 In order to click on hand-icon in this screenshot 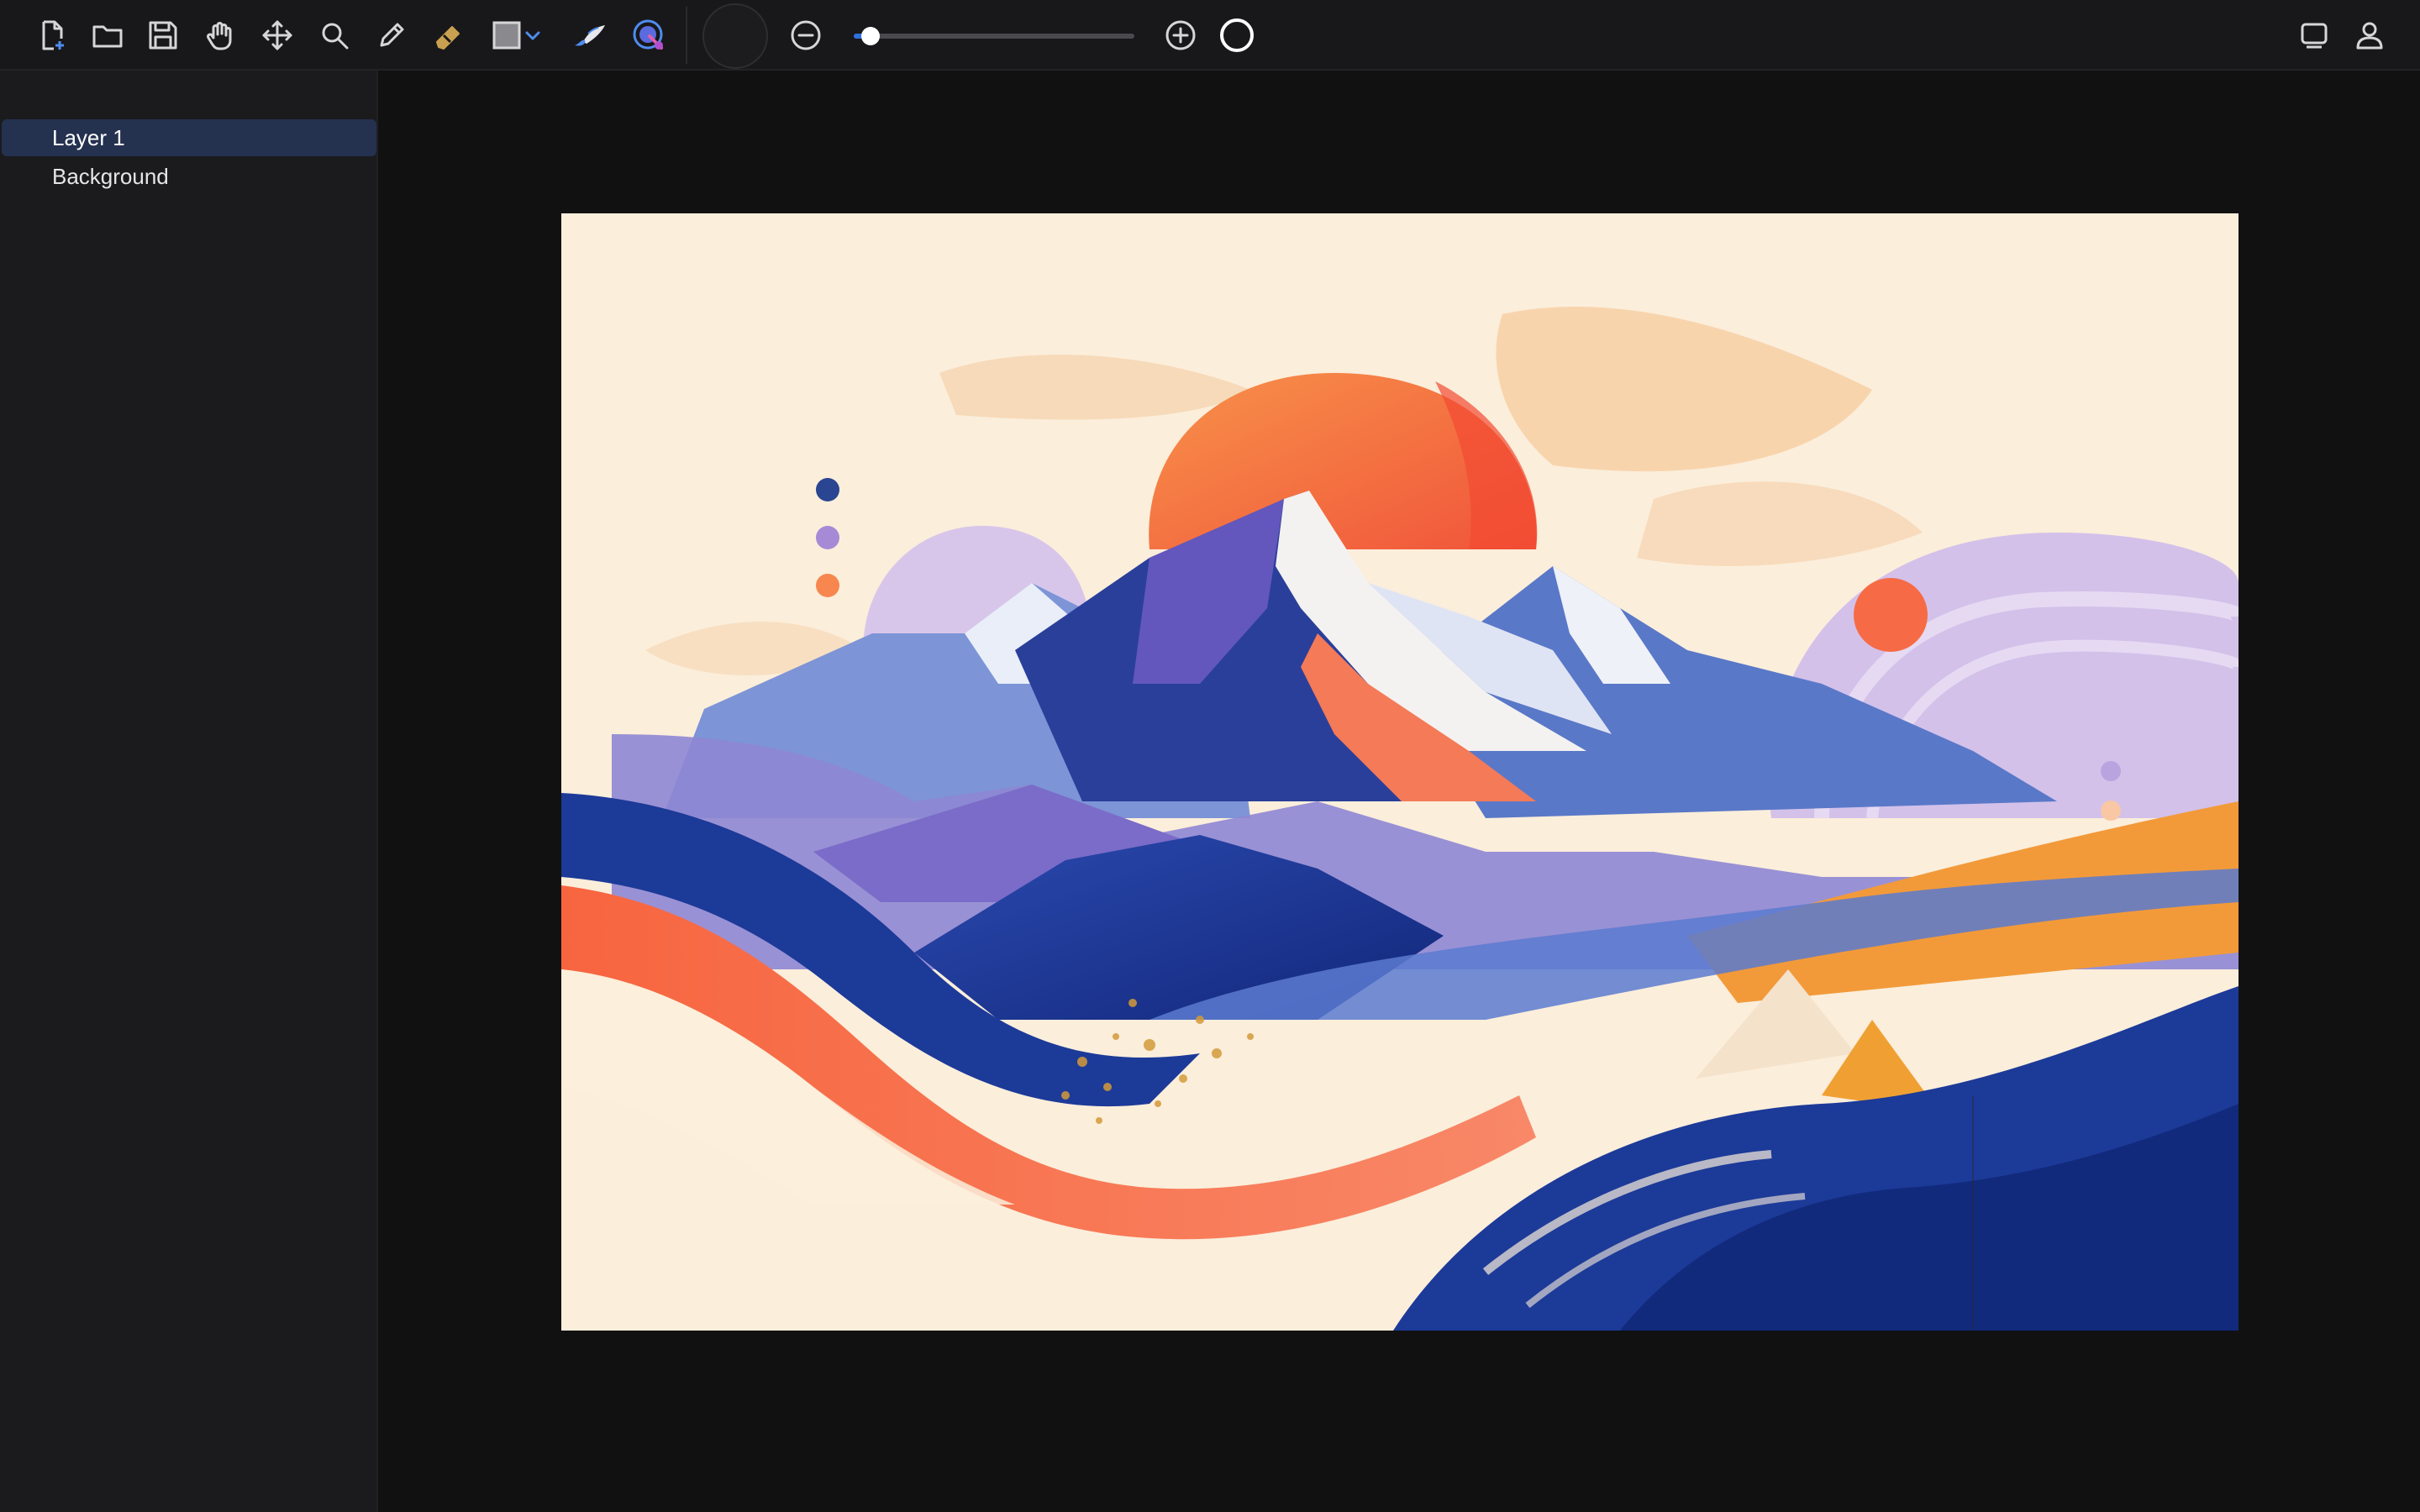, I will do `click(219, 36)`.